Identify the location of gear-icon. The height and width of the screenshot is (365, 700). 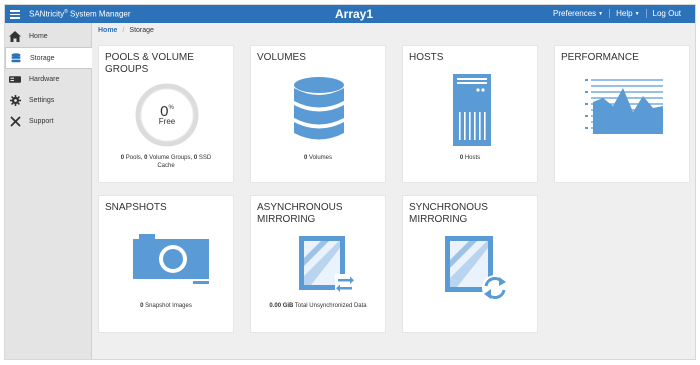
(15, 100).